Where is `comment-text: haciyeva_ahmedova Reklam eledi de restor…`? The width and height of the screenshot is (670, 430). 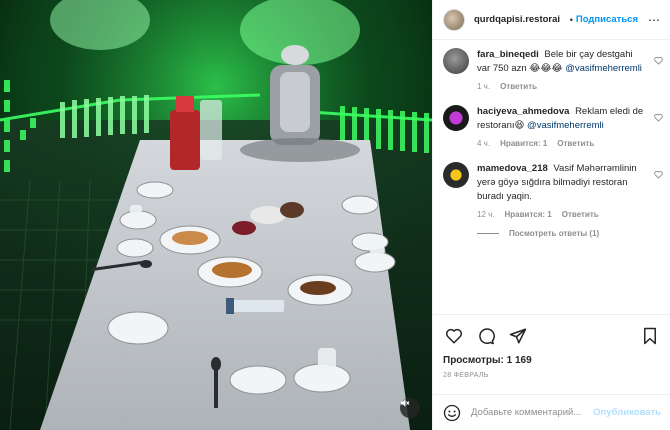
comment-text: haciyeva_ahmedova Reklam eledi de restor… is located at coordinates (571, 119).